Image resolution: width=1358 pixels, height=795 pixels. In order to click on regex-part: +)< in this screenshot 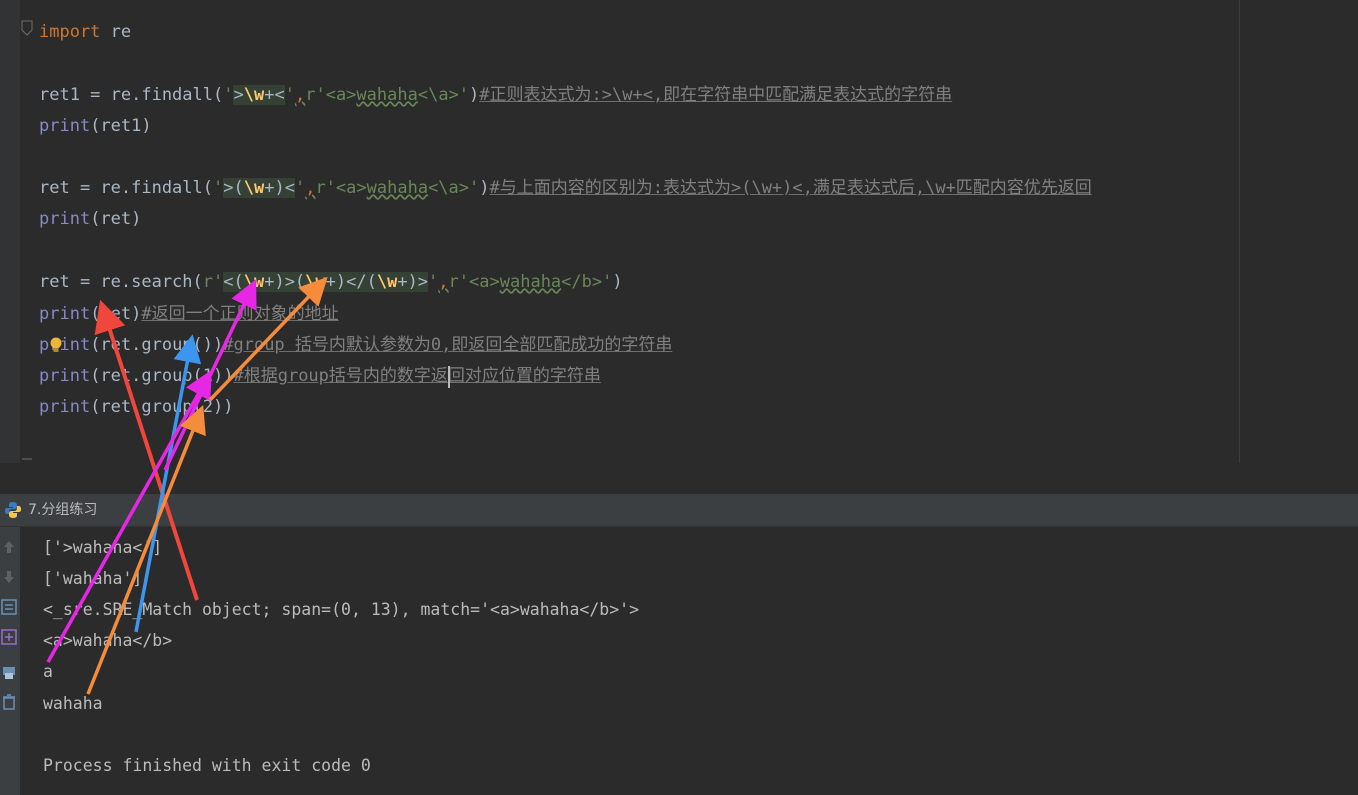, I will do `click(279, 188)`.